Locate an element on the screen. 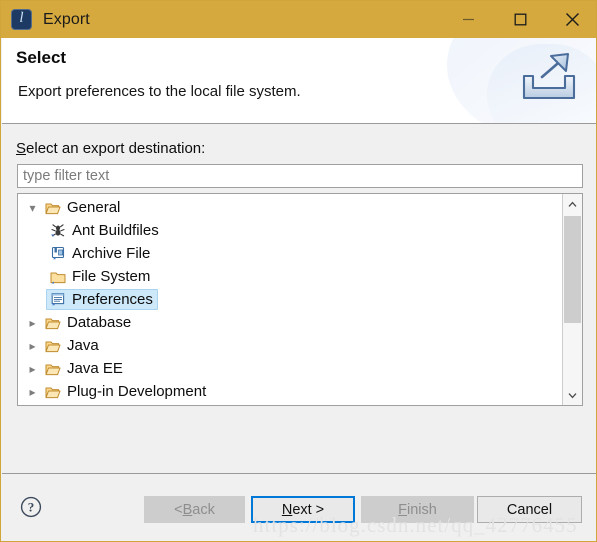 Image resolution: width=597 pixels, height=542 pixels. window-controls is located at coordinates (519, 19).